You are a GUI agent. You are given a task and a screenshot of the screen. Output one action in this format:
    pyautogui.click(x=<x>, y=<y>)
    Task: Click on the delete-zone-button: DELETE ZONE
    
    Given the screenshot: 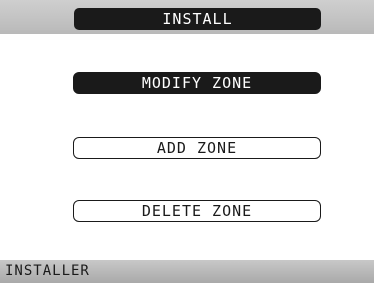 What is the action you would take?
    pyautogui.click(x=197, y=211)
    